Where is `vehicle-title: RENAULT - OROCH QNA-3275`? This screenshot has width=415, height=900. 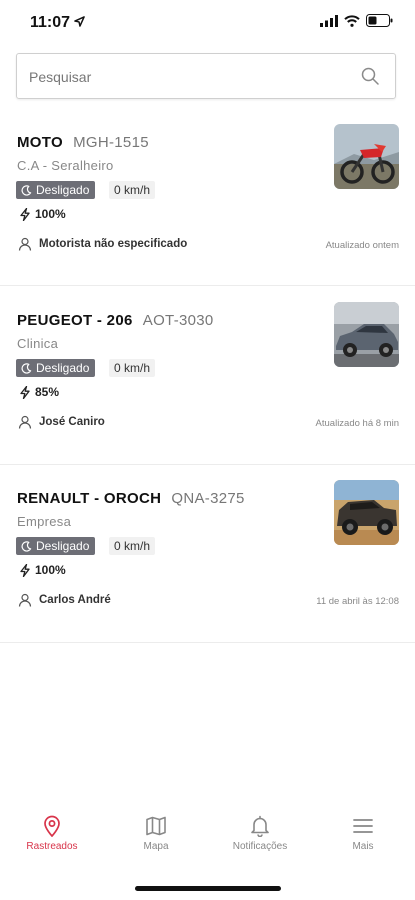 vehicle-title: RENAULT - OROCH QNA-3275 is located at coordinates (131, 498).